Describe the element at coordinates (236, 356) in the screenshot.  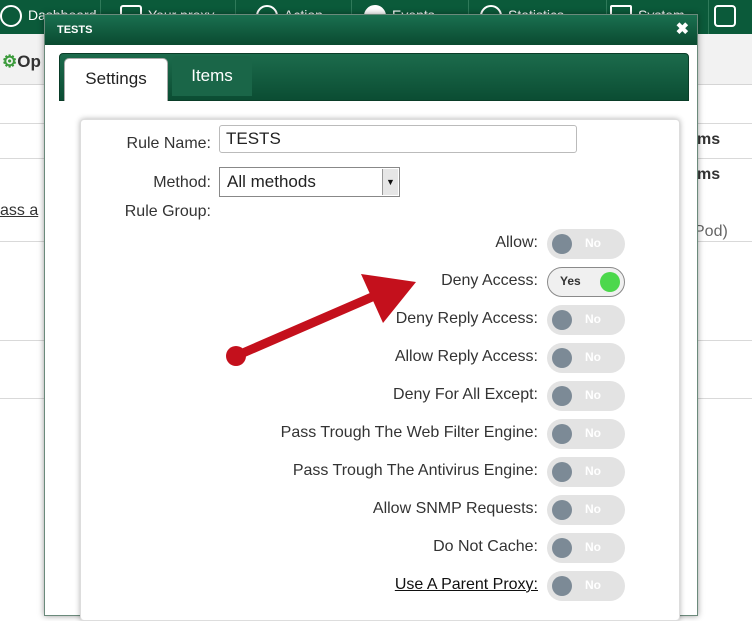
I see `arrow-tail-dot` at that location.